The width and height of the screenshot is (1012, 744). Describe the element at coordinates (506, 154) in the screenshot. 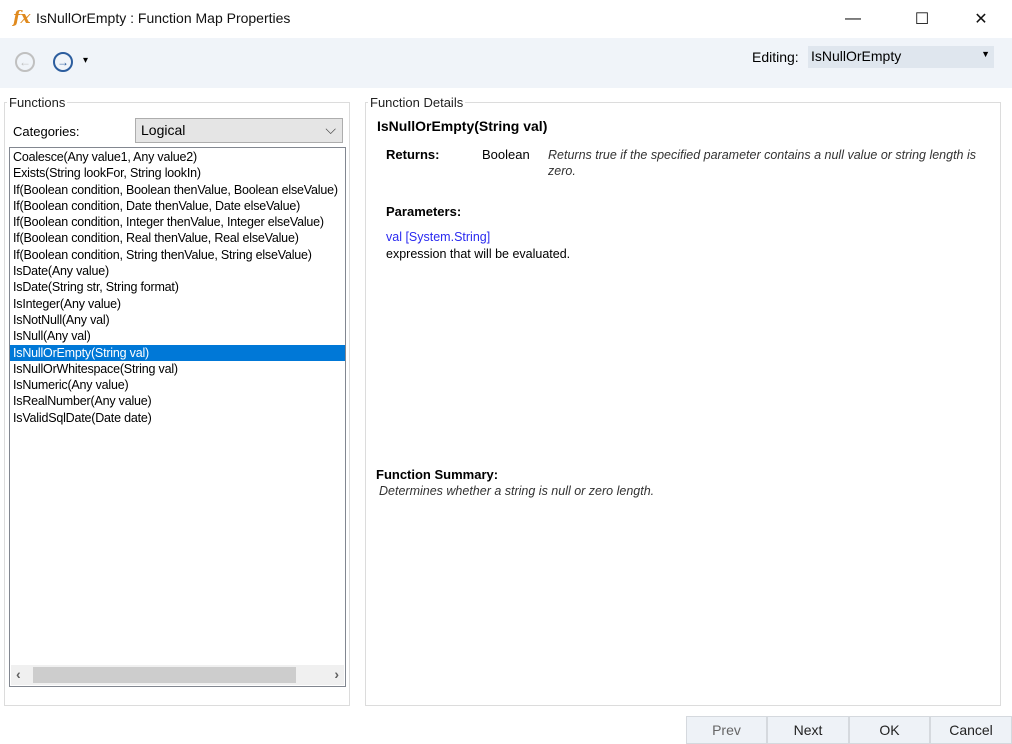

I see `returns-type: Boolean` at that location.